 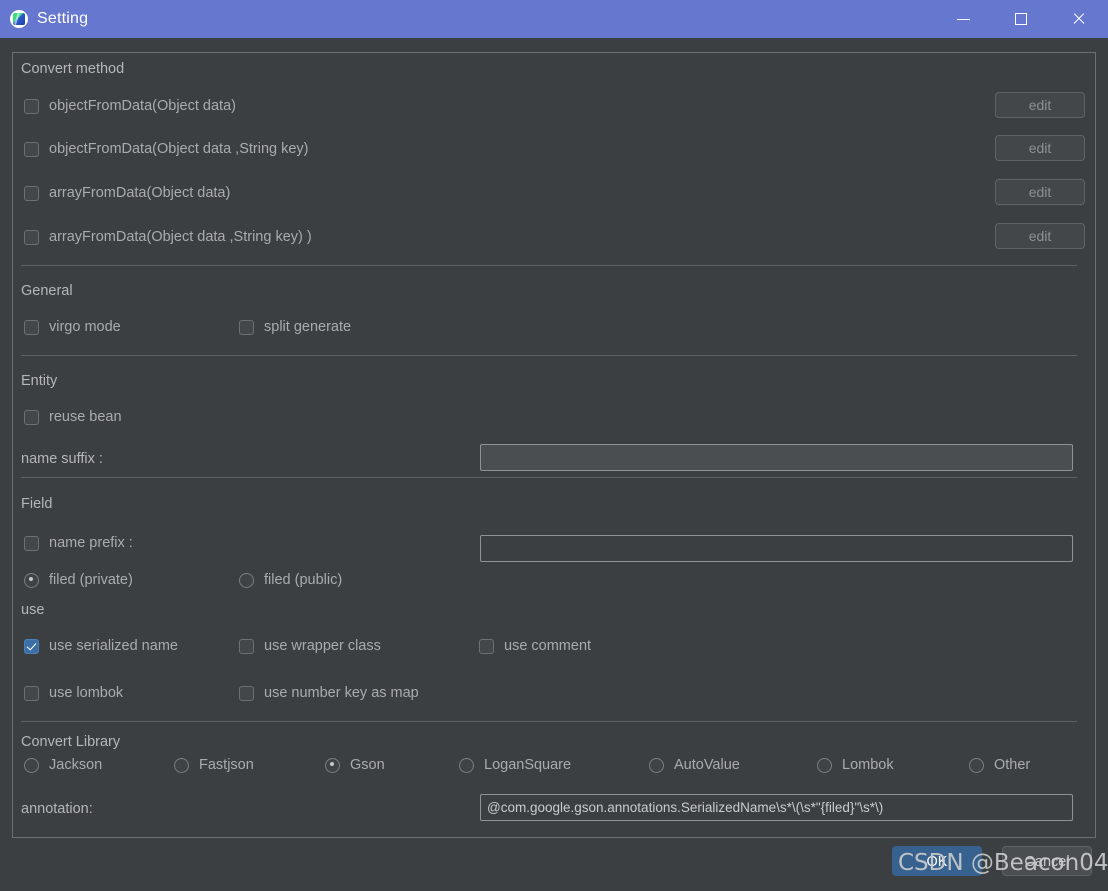 What do you see at coordinates (1040, 148) in the screenshot?
I see `edit-button-object-from-data-key: edit` at bounding box center [1040, 148].